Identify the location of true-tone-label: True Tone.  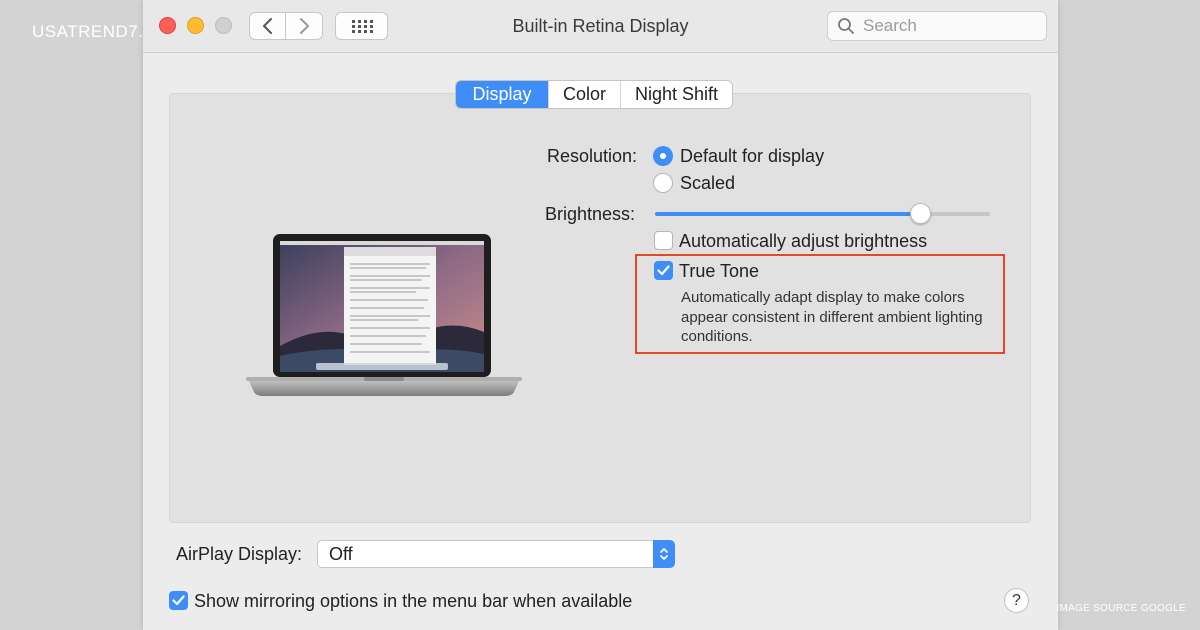
(719, 271).